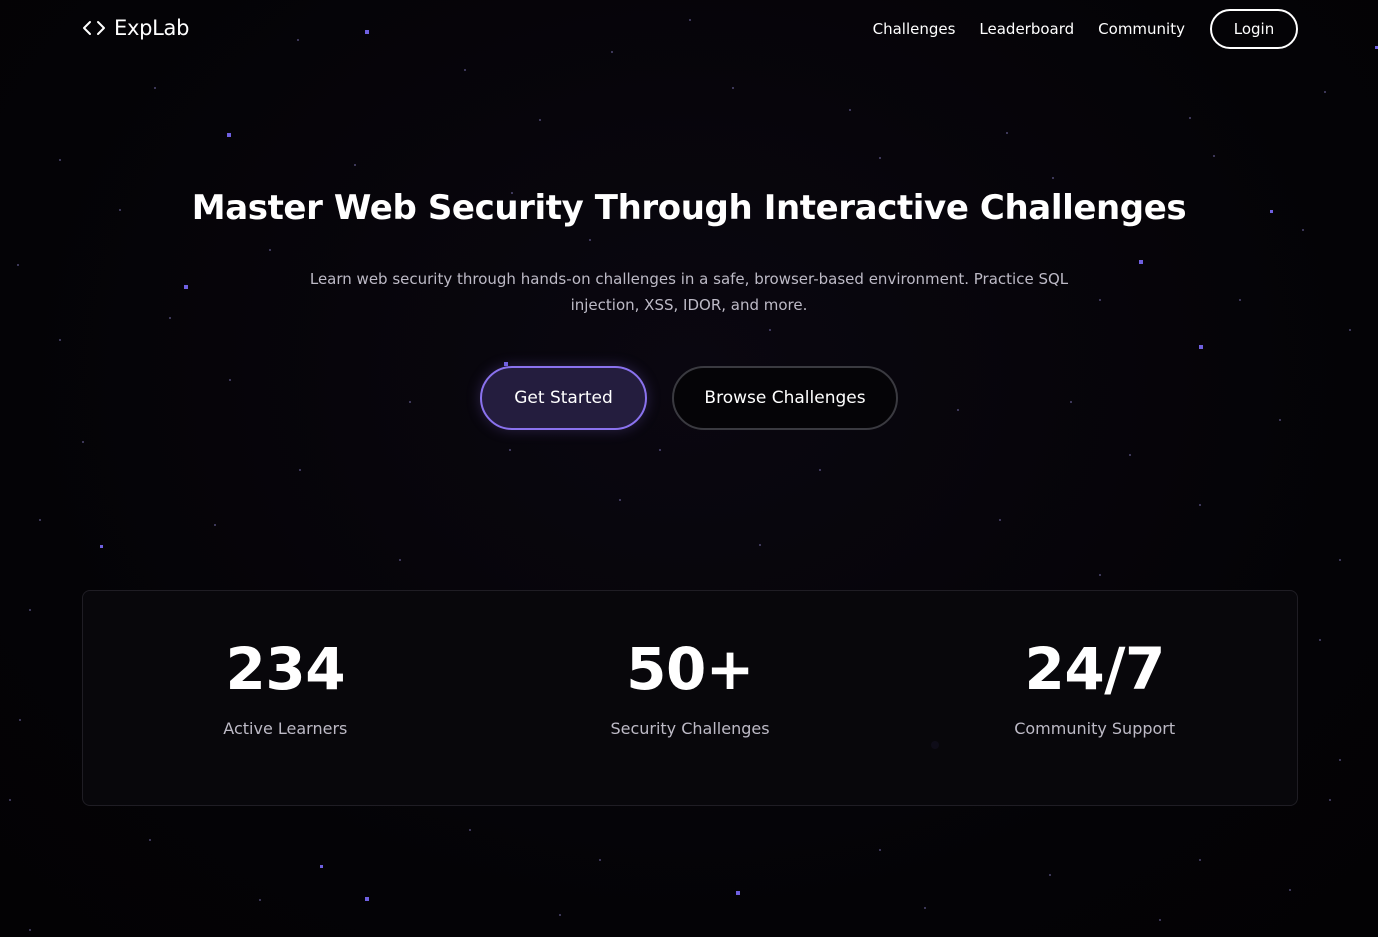  I want to click on browse-challenges-button: Browse Challenges, so click(785, 398).